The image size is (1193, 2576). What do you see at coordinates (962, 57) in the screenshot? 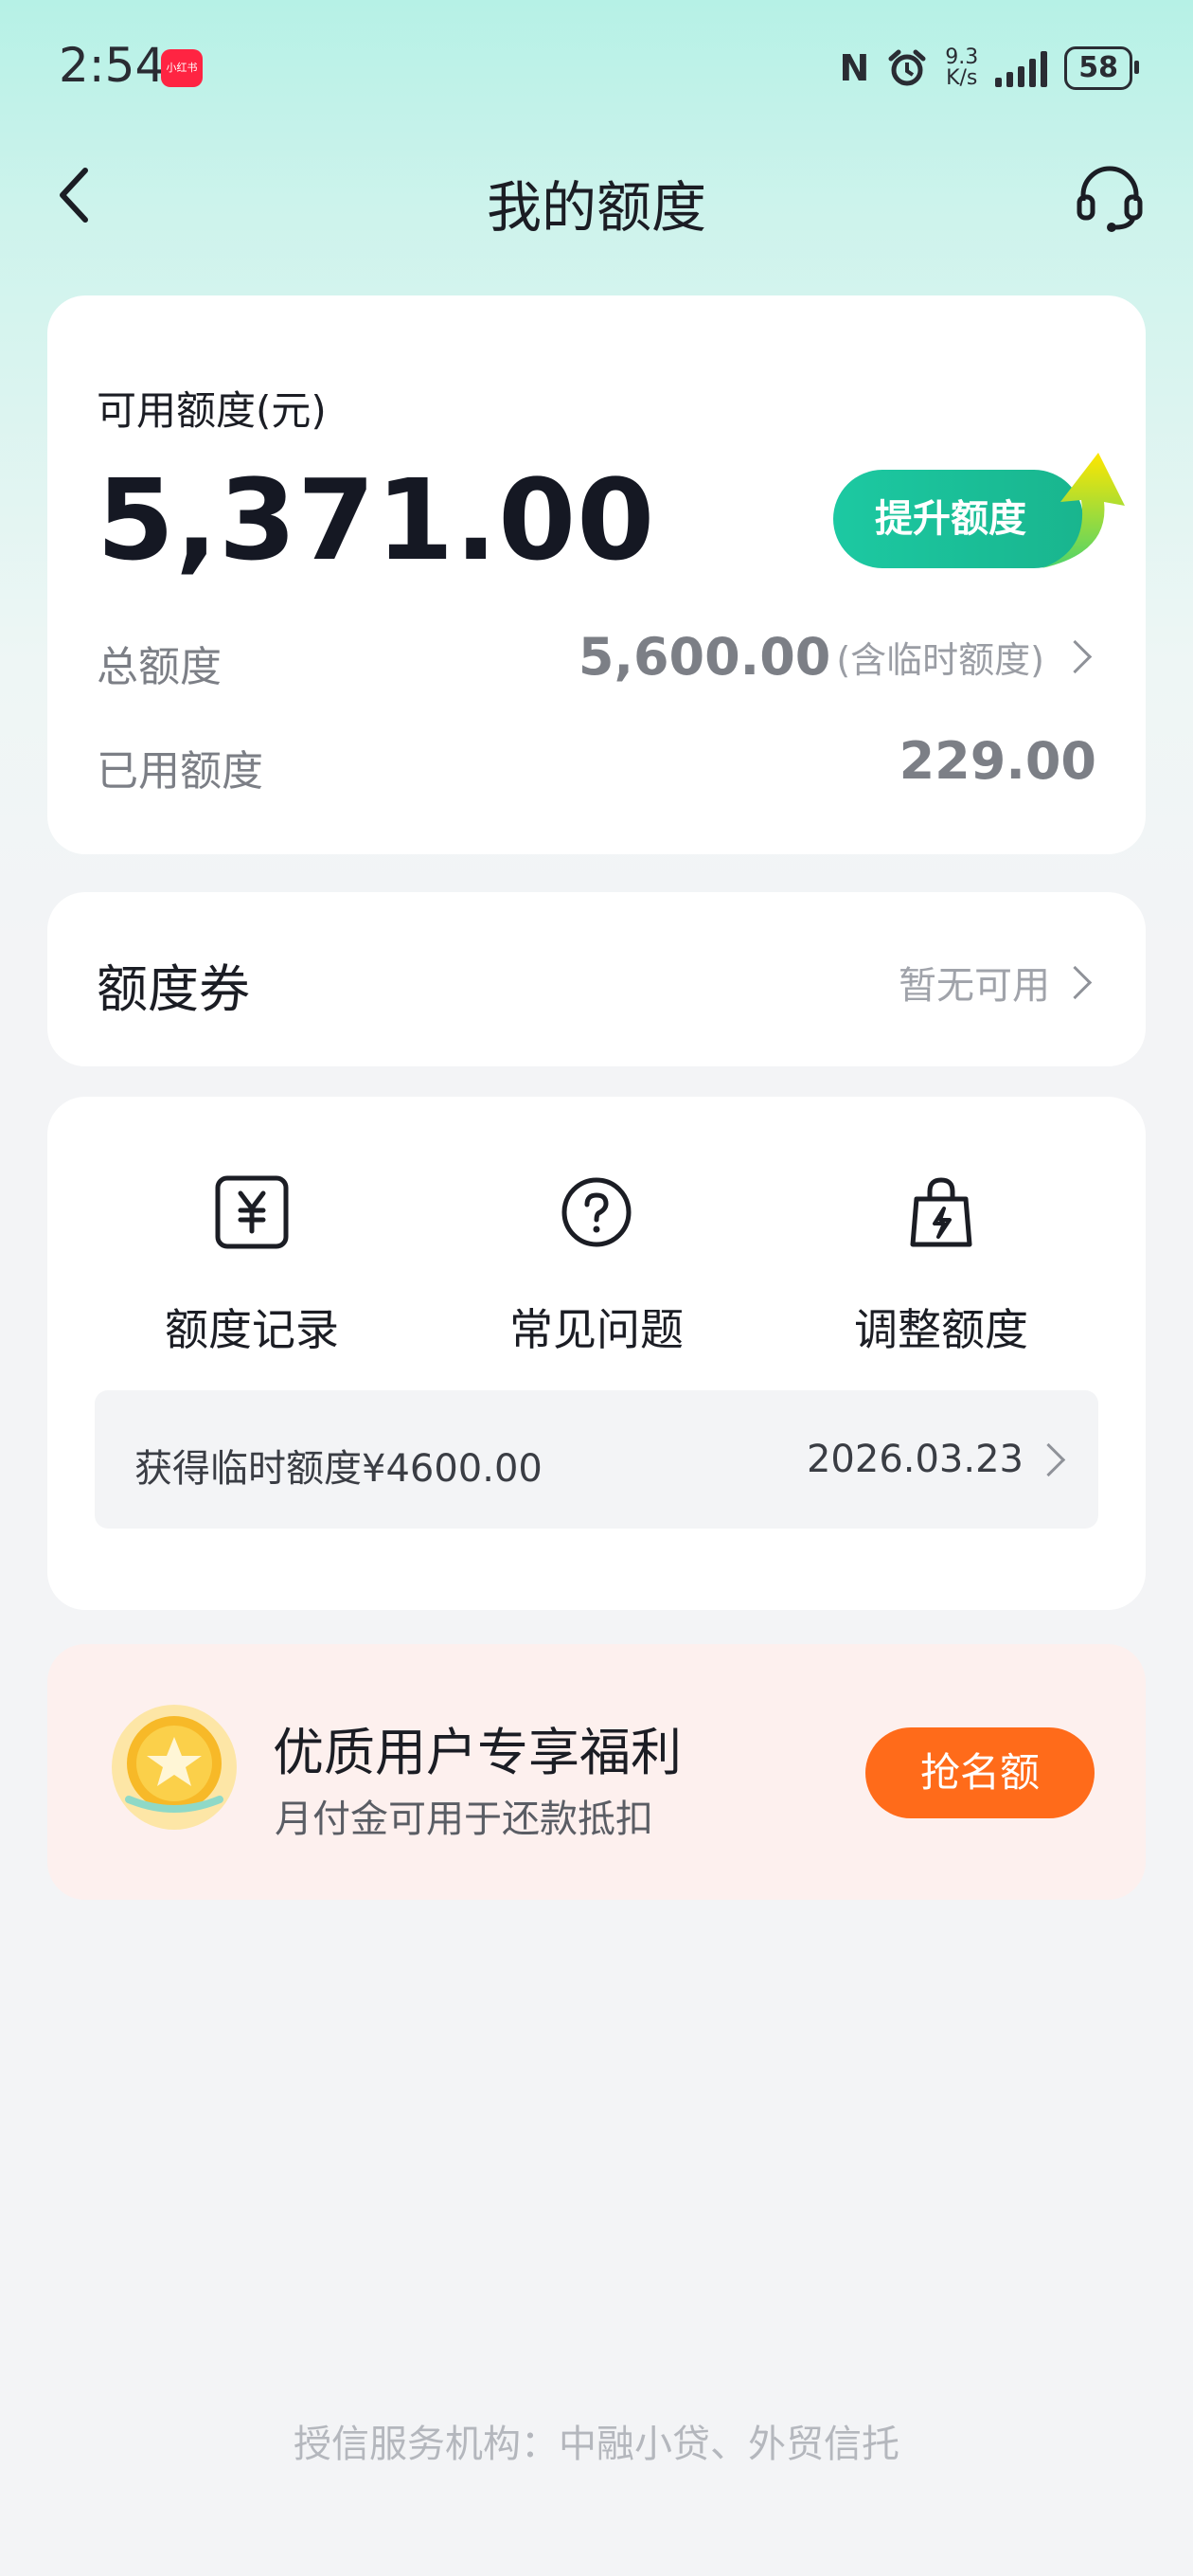
I see `network-speed-value: 9.3` at bounding box center [962, 57].